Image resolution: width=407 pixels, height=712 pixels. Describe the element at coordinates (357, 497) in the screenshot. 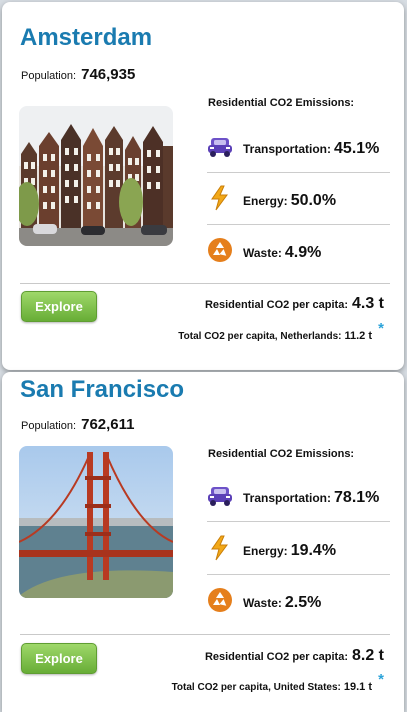

I see `emission-value: 78.1%` at that location.